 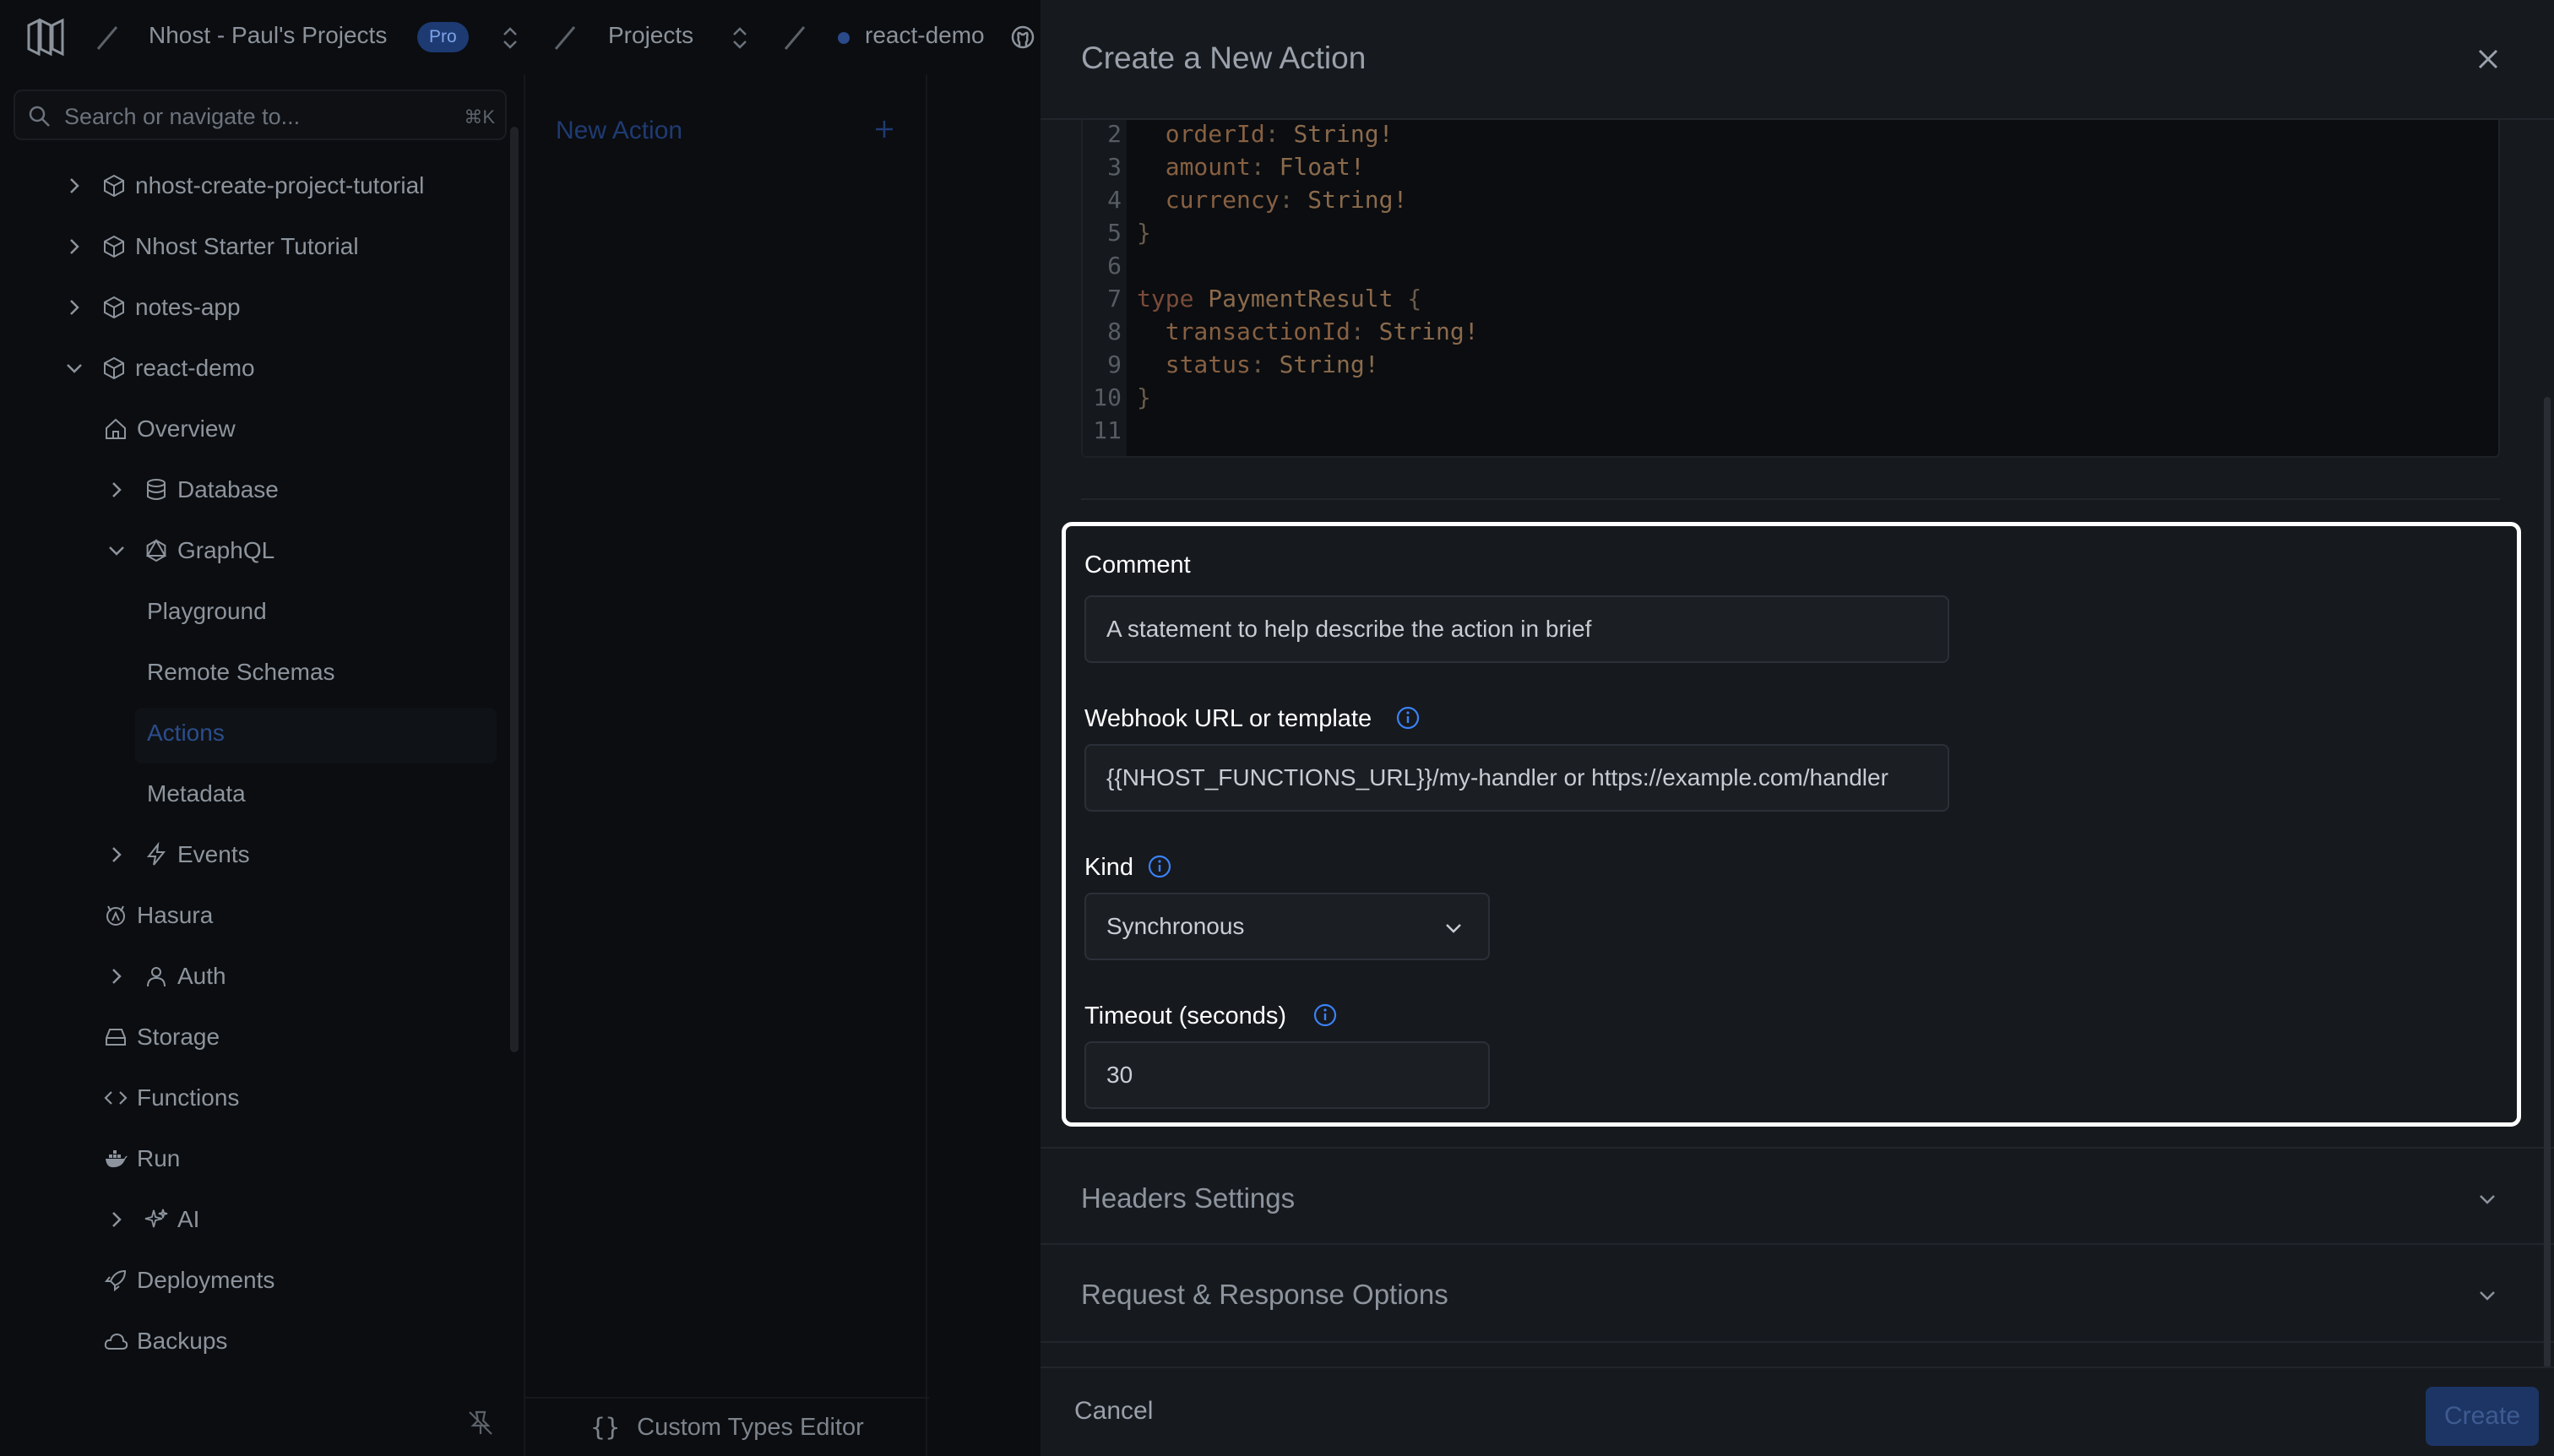 I want to click on code-line: 2 orderId: String!, so click(x=1250, y=134).